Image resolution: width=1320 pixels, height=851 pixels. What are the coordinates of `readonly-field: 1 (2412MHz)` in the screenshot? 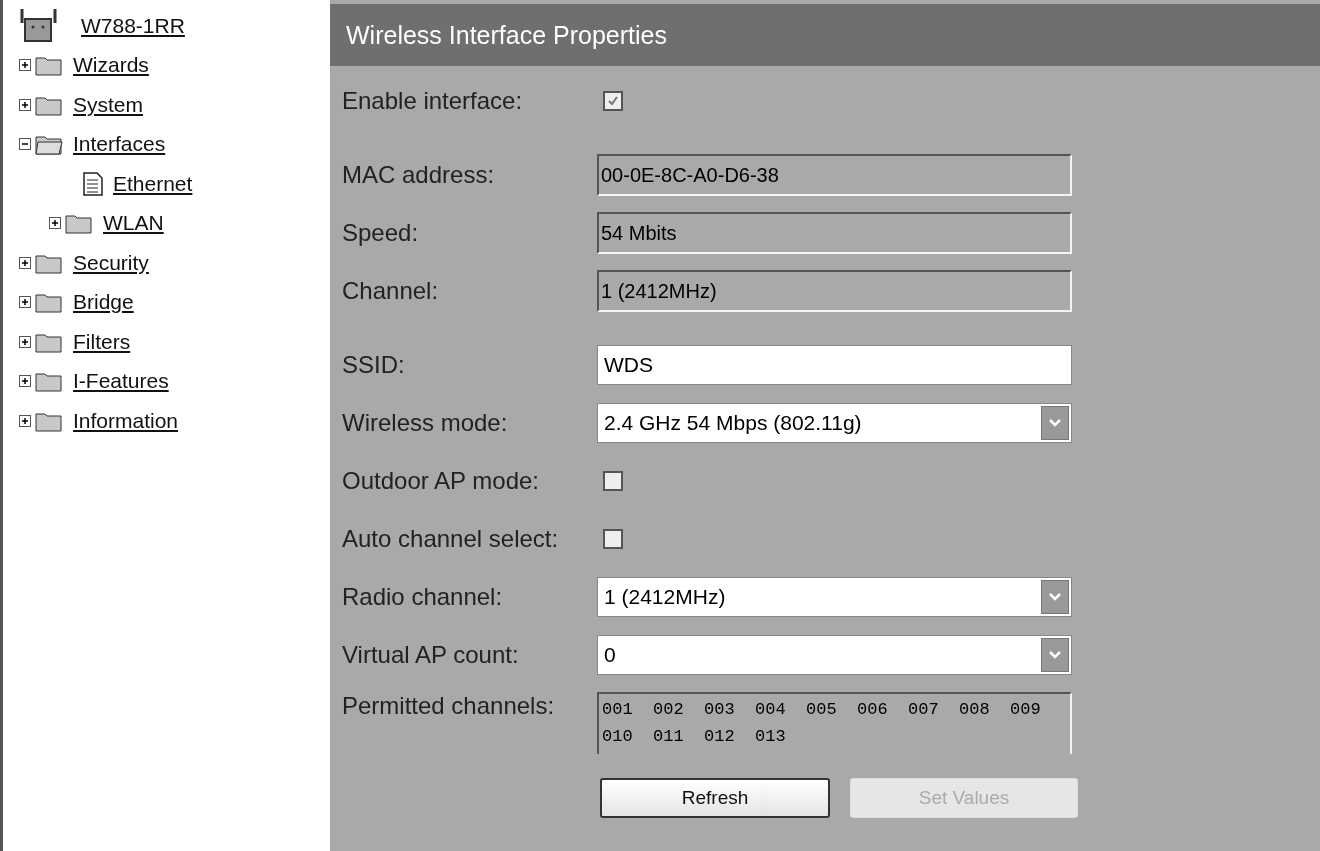 It's located at (834, 291).